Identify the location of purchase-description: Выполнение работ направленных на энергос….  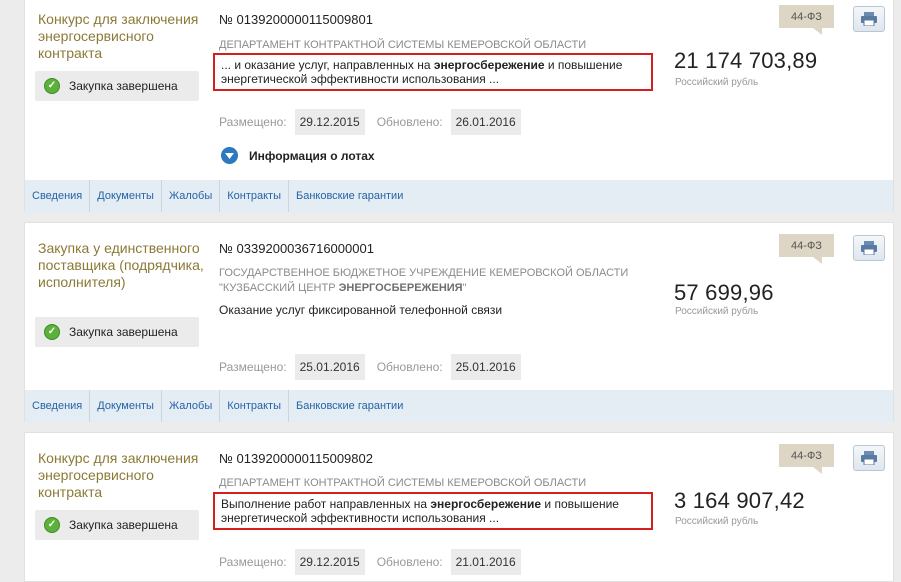
(433, 511).